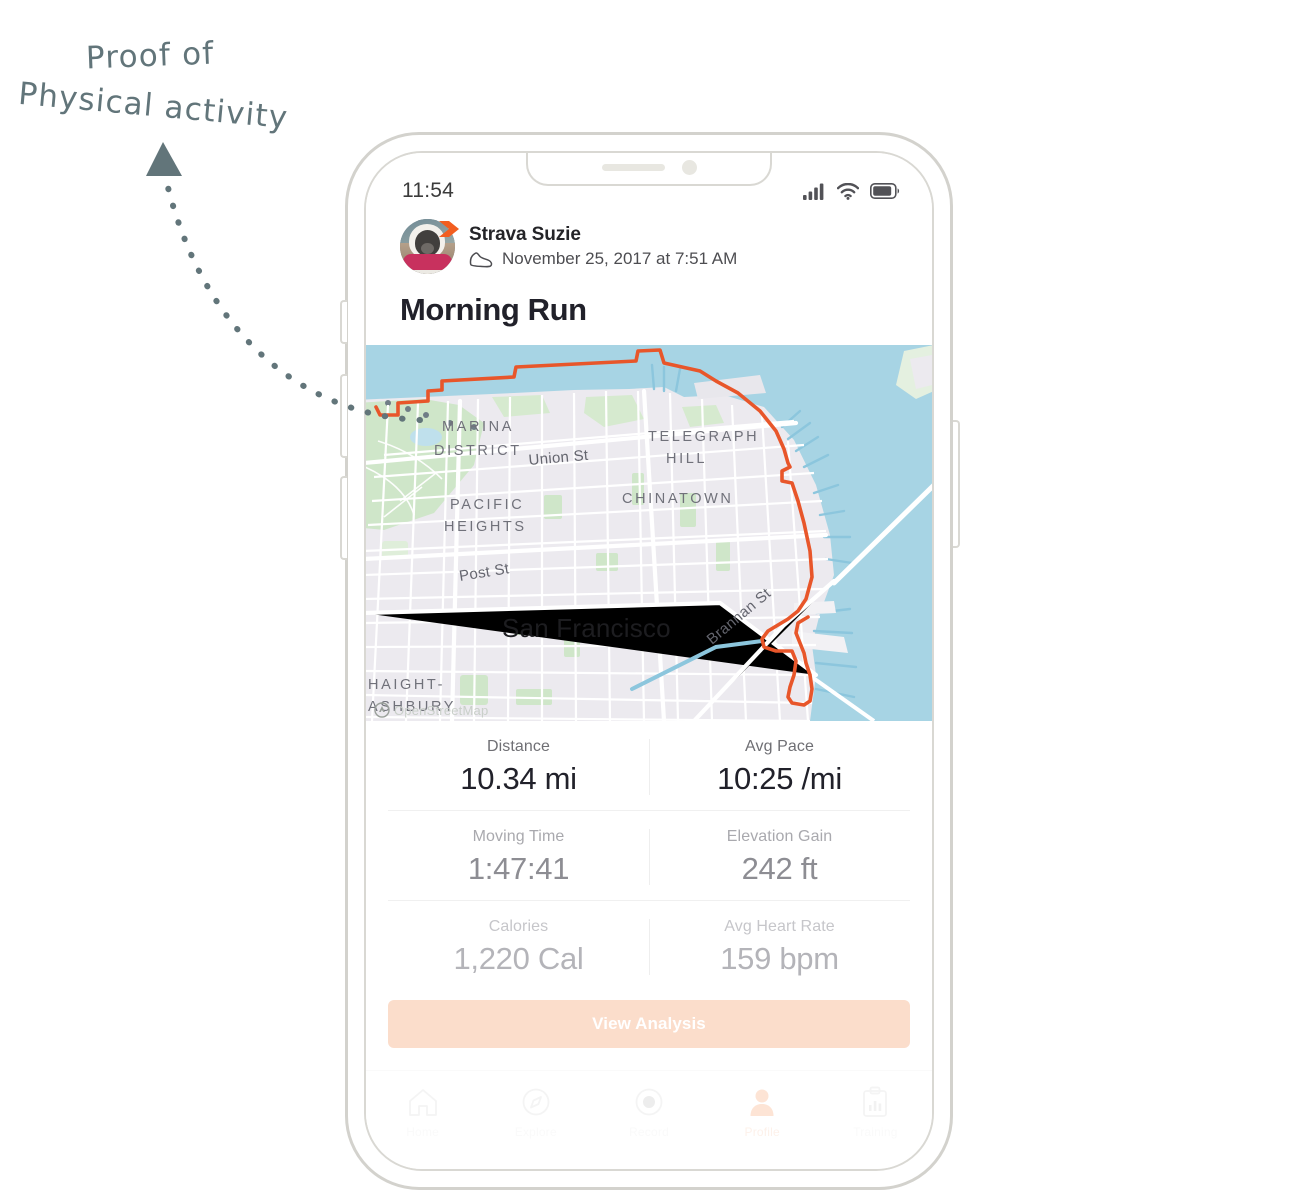 Image resolution: width=1300 pixels, height=1192 pixels. Describe the element at coordinates (422, 1132) in the screenshot. I see `tab-label: Home` at that location.